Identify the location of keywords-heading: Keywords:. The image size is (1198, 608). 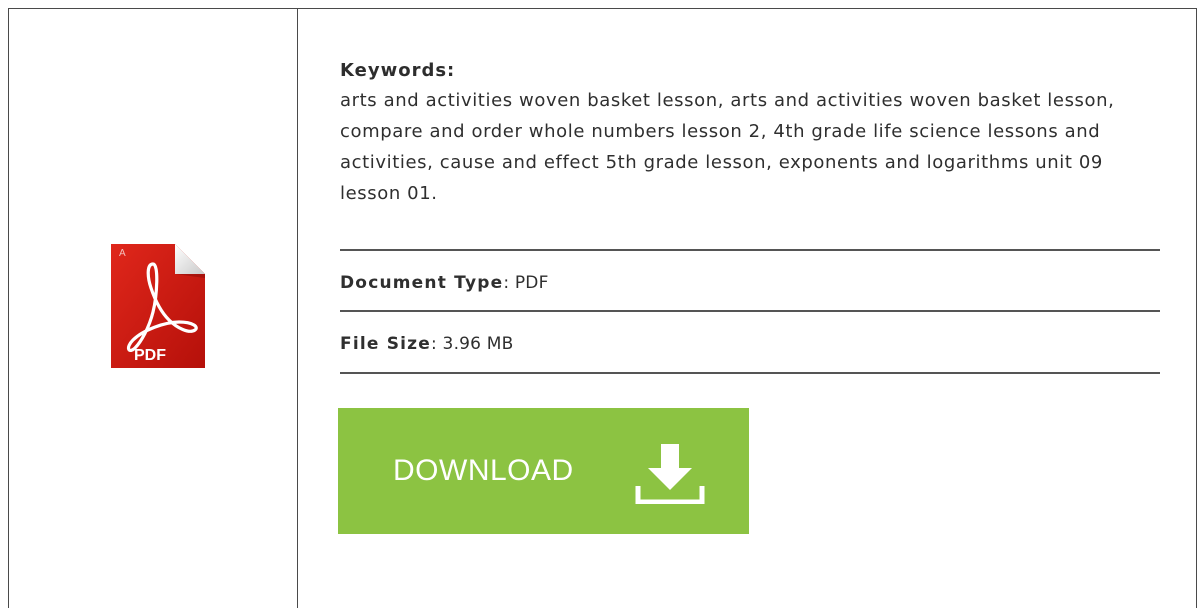
(398, 70).